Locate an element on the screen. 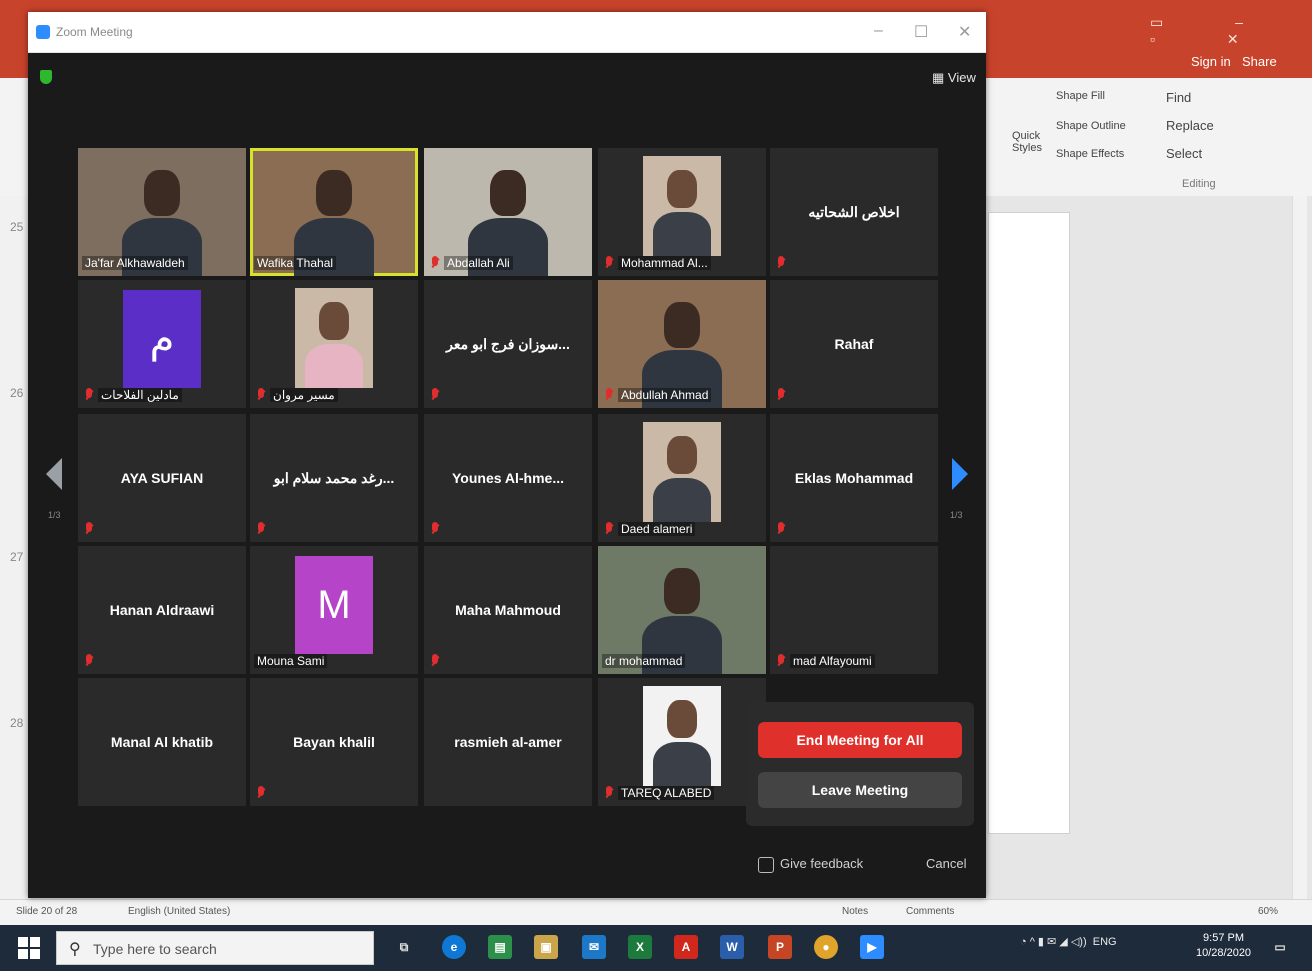  participant-tile: Rahaf is located at coordinates (854, 344).